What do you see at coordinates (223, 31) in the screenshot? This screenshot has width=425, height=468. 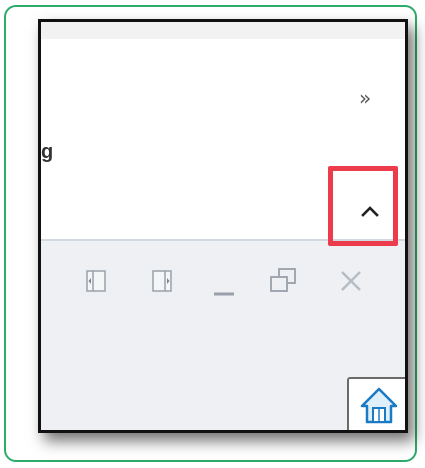 I see `title-strip` at bounding box center [223, 31].